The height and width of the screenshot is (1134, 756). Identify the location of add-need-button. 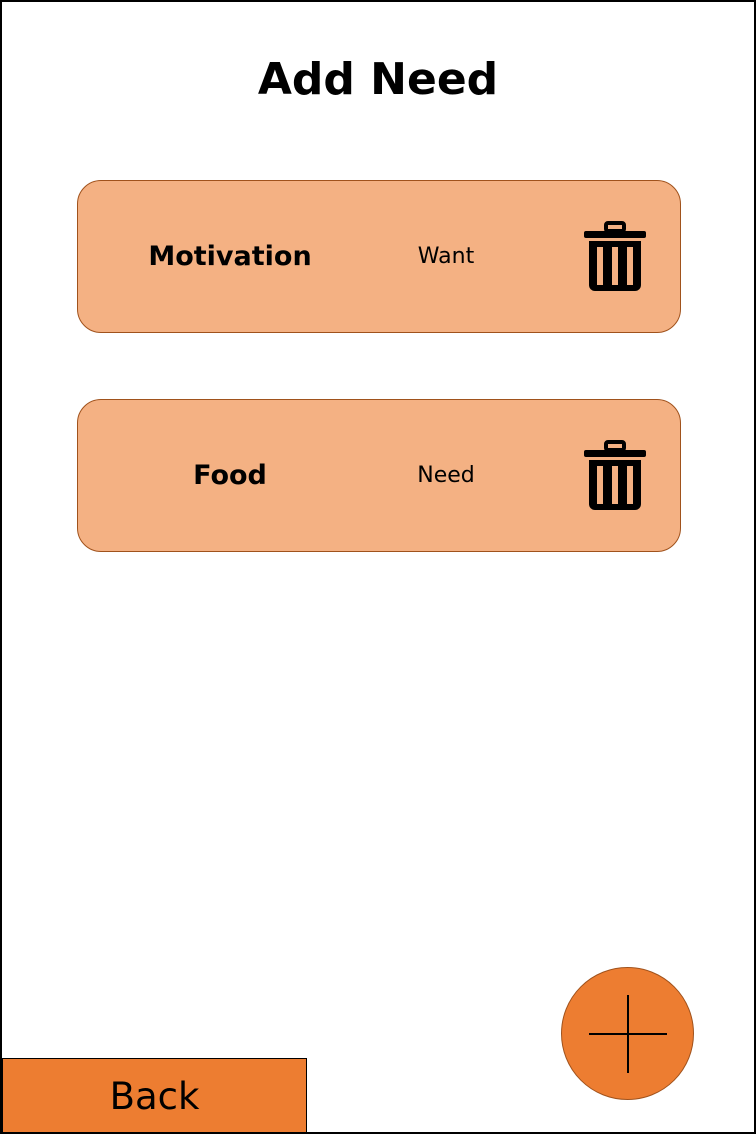
(627, 1033).